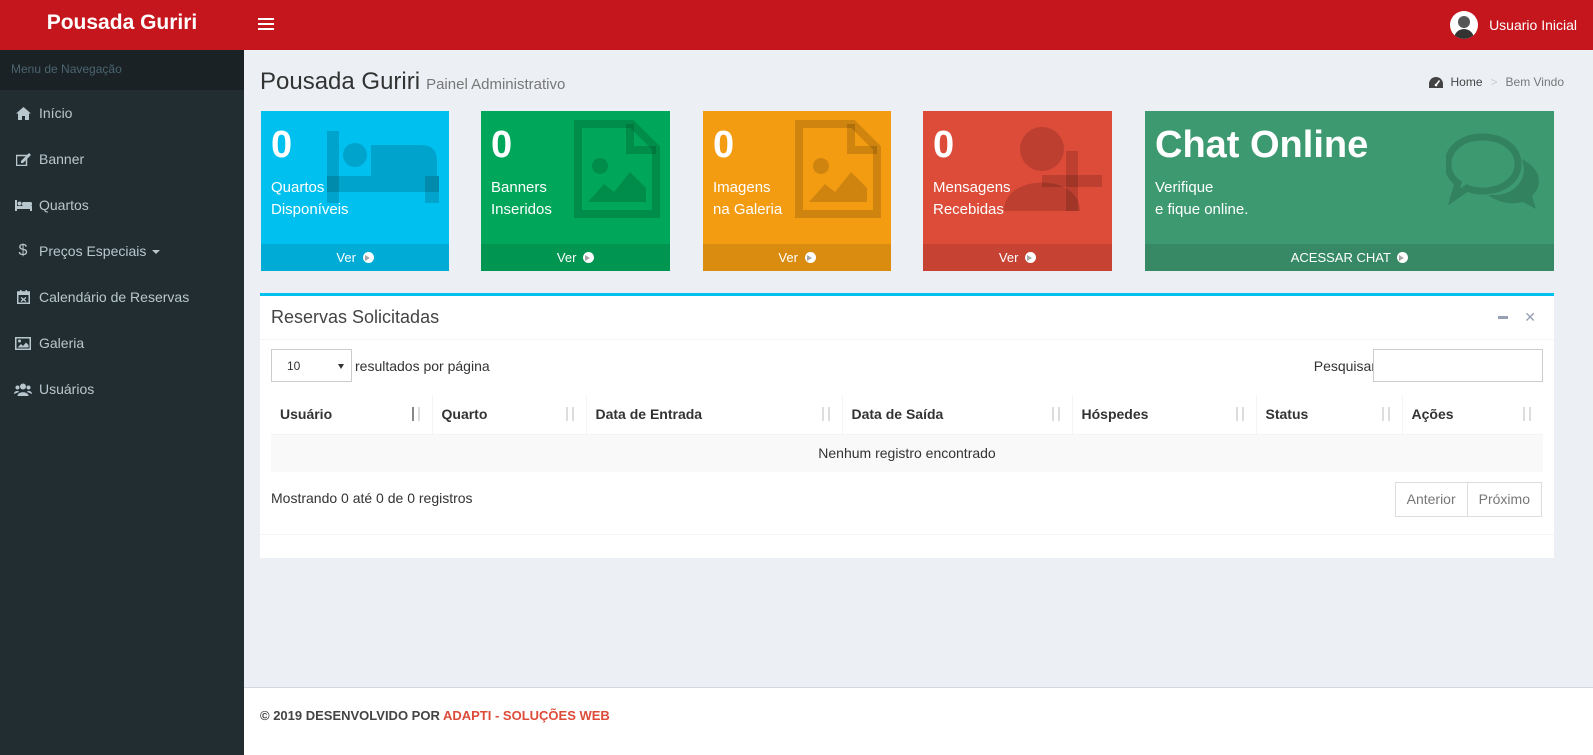 The width and height of the screenshot is (1593, 755). I want to click on caret-down-icon, so click(156, 252).